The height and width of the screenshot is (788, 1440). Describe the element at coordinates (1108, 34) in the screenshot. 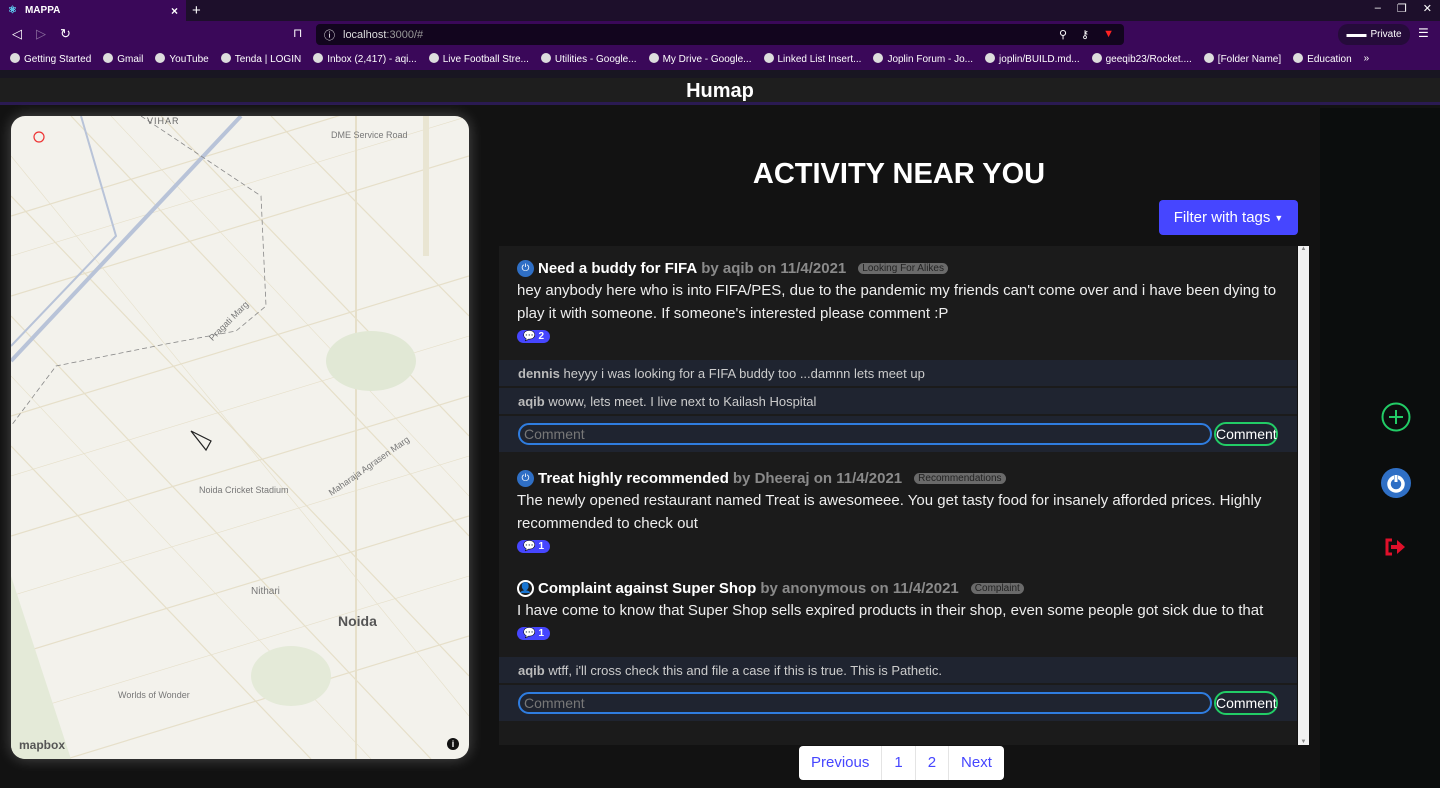

I see `brave-shield-icon: ▼` at that location.